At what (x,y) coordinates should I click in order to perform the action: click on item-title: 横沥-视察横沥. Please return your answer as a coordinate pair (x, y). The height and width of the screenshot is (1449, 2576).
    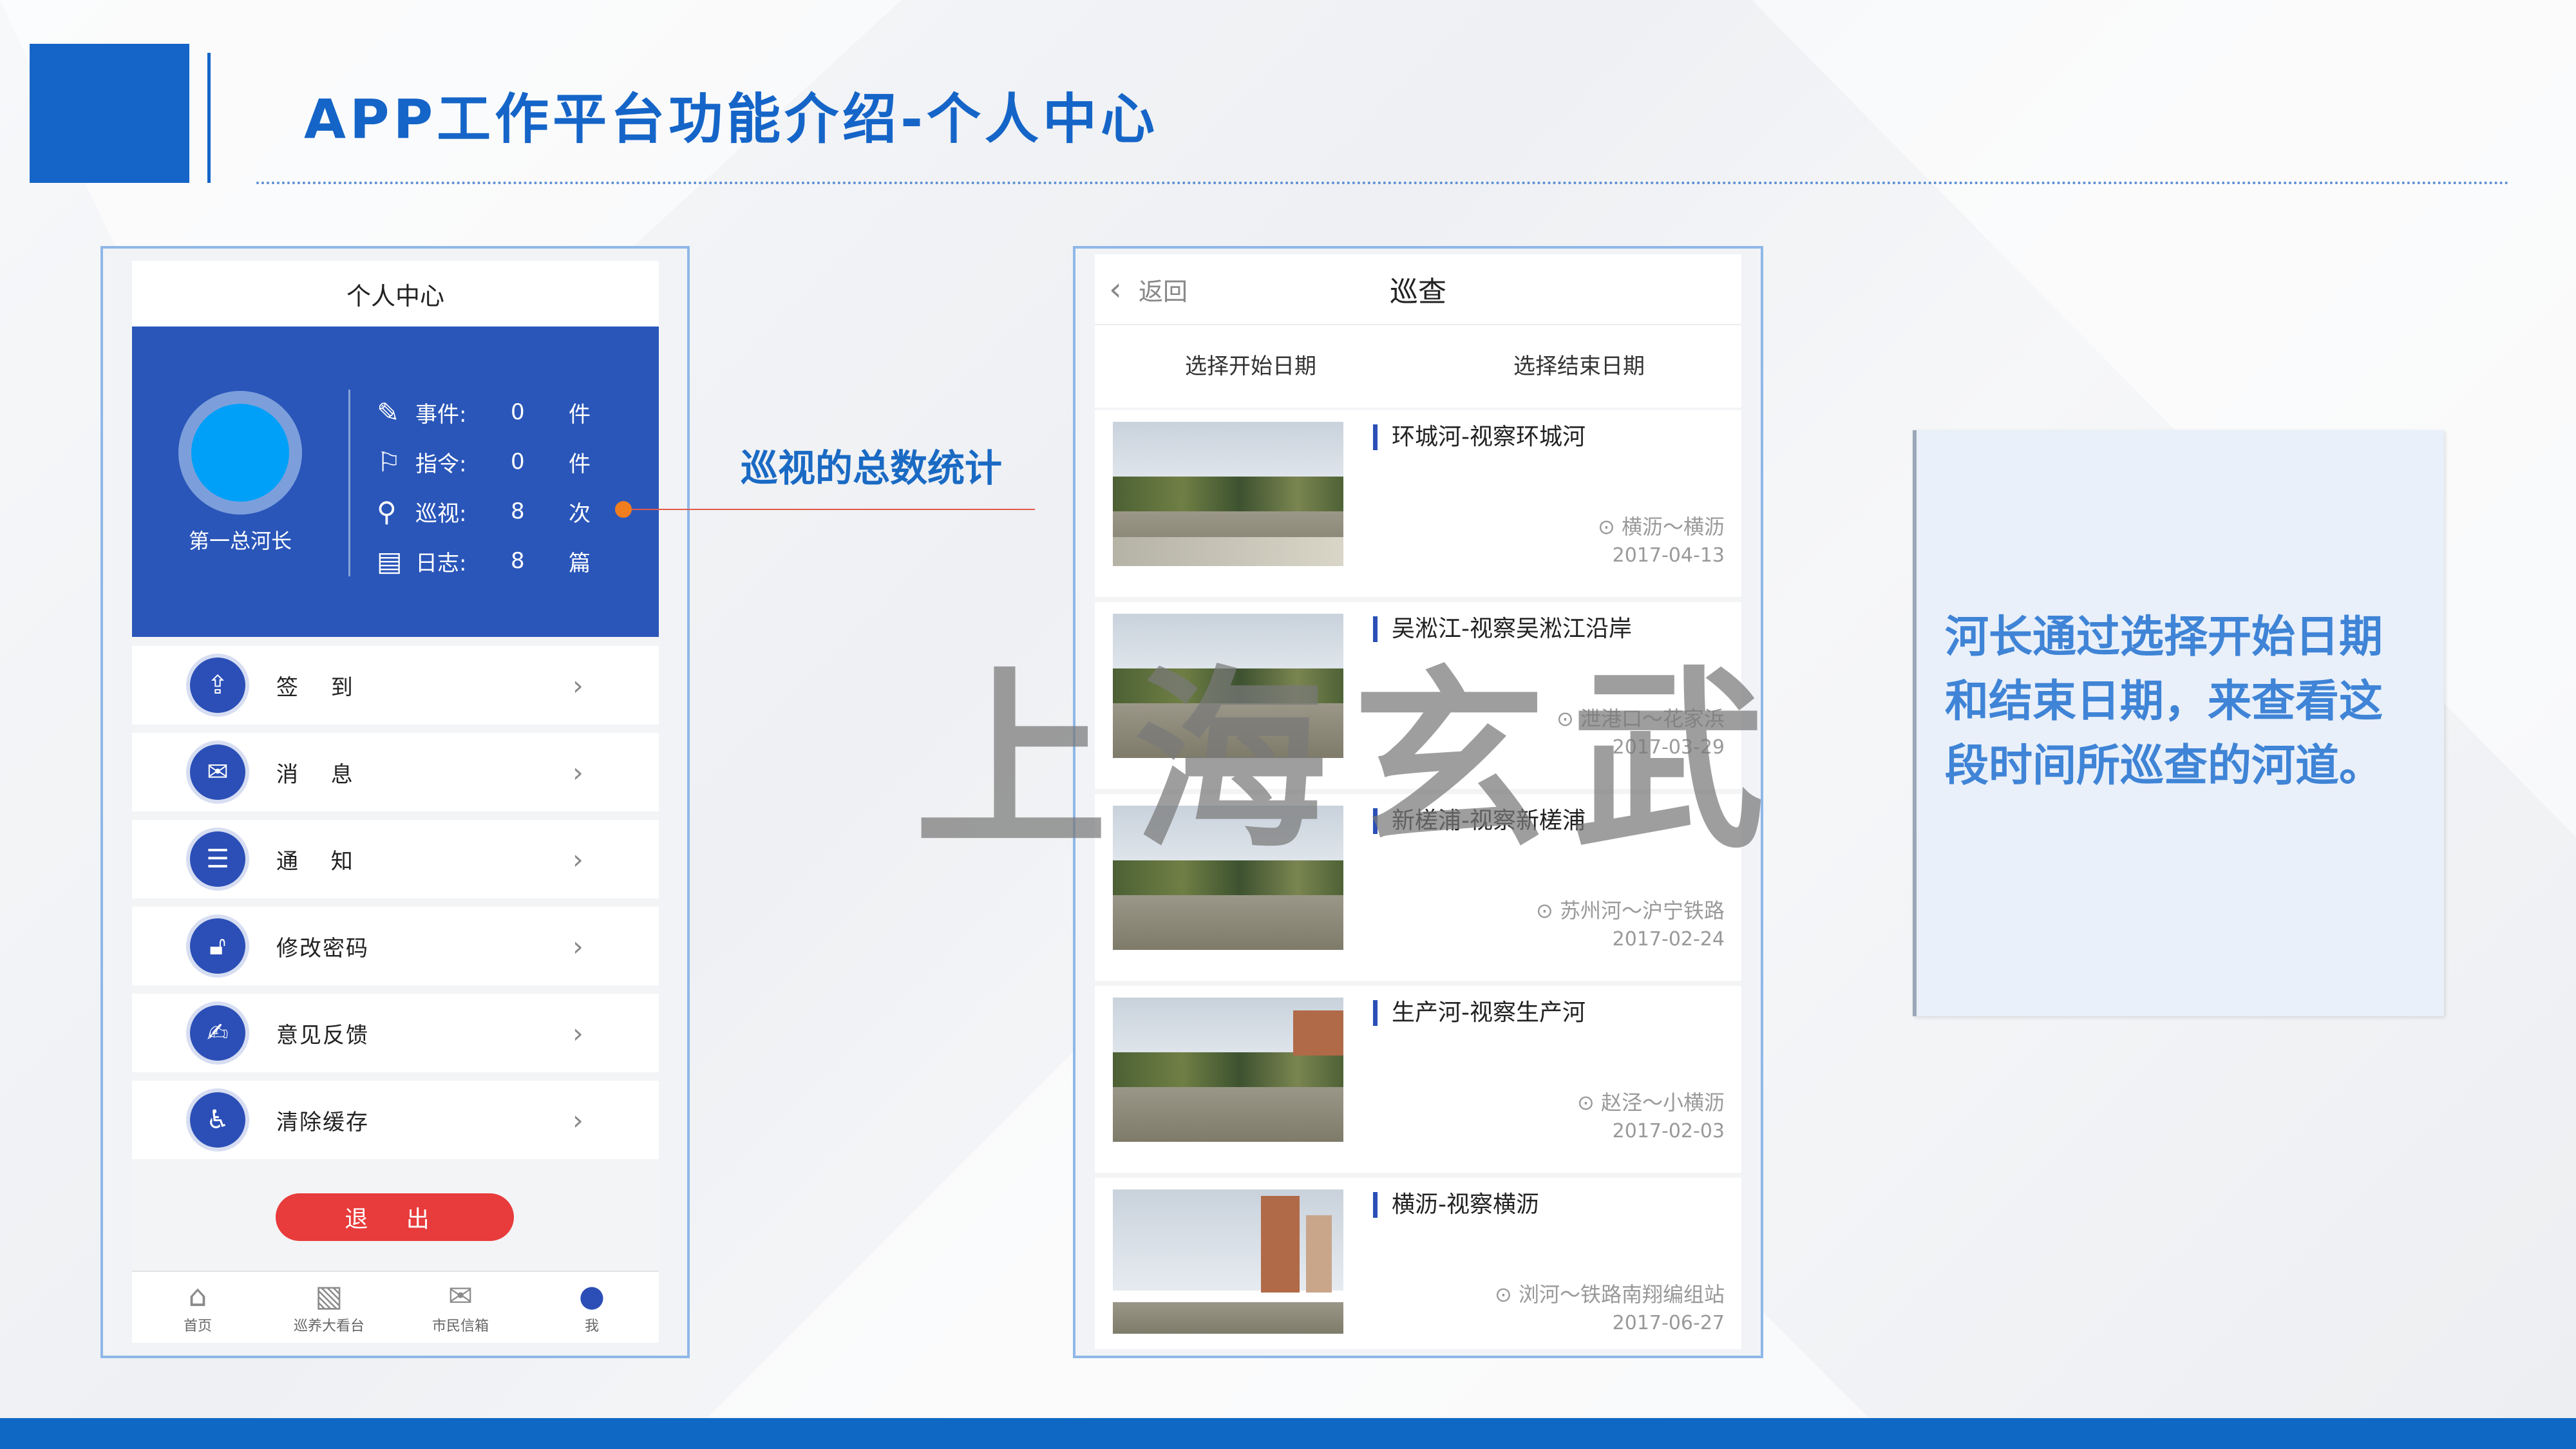
    Looking at the image, I should click on (1456, 1205).